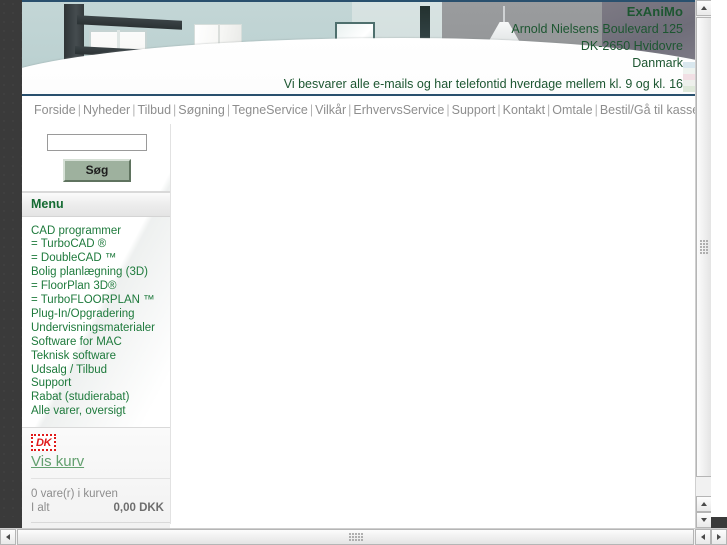 This screenshot has width=727, height=545. What do you see at coordinates (100, 398) in the screenshot?
I see `menu-item-rabat-studierabat: Rabat (studierabat)` at bounding box center [100, 398].